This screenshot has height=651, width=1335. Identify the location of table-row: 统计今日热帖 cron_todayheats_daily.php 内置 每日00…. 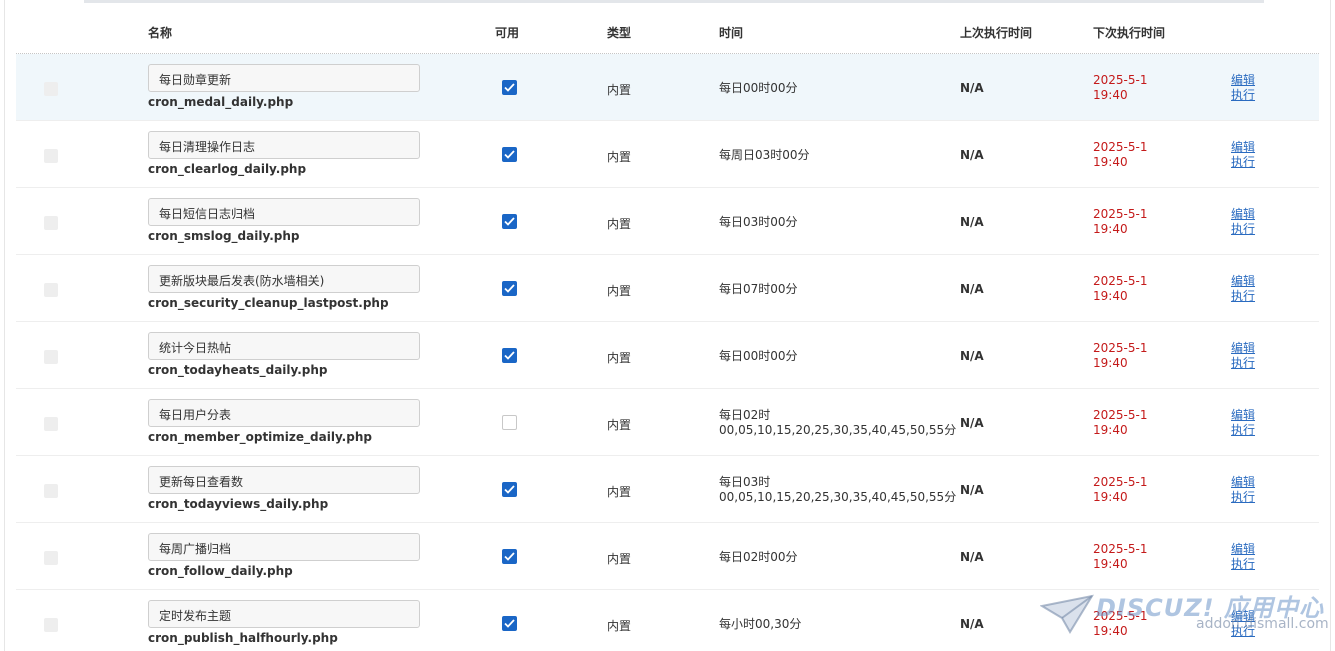
(667, 355).